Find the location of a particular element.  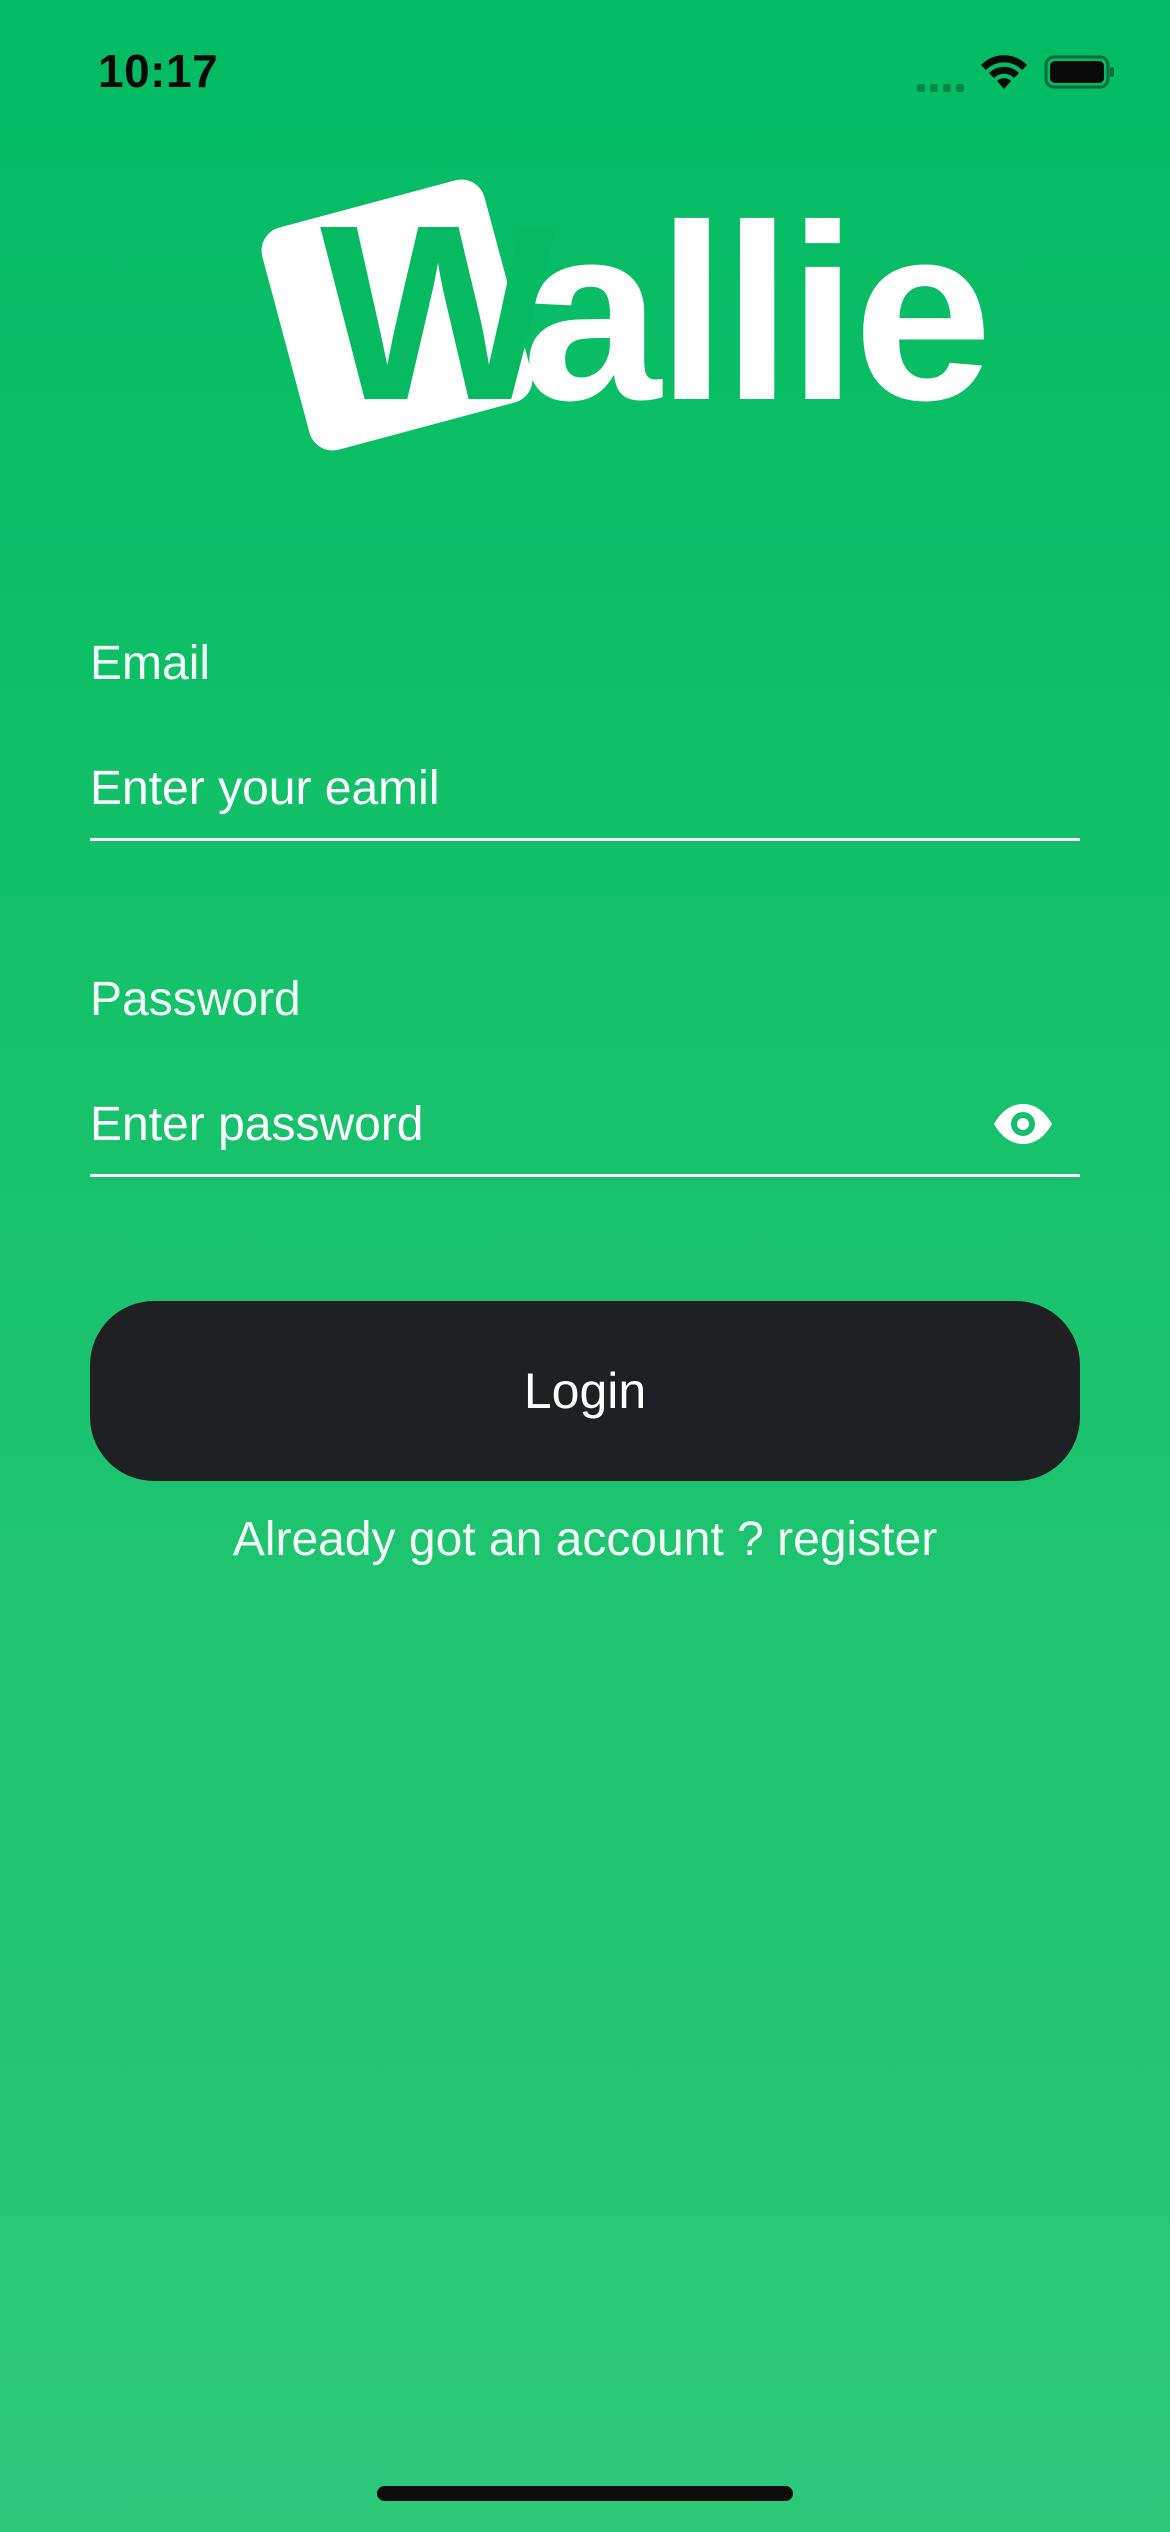

status-icons is located at coordinates (1016, 72).